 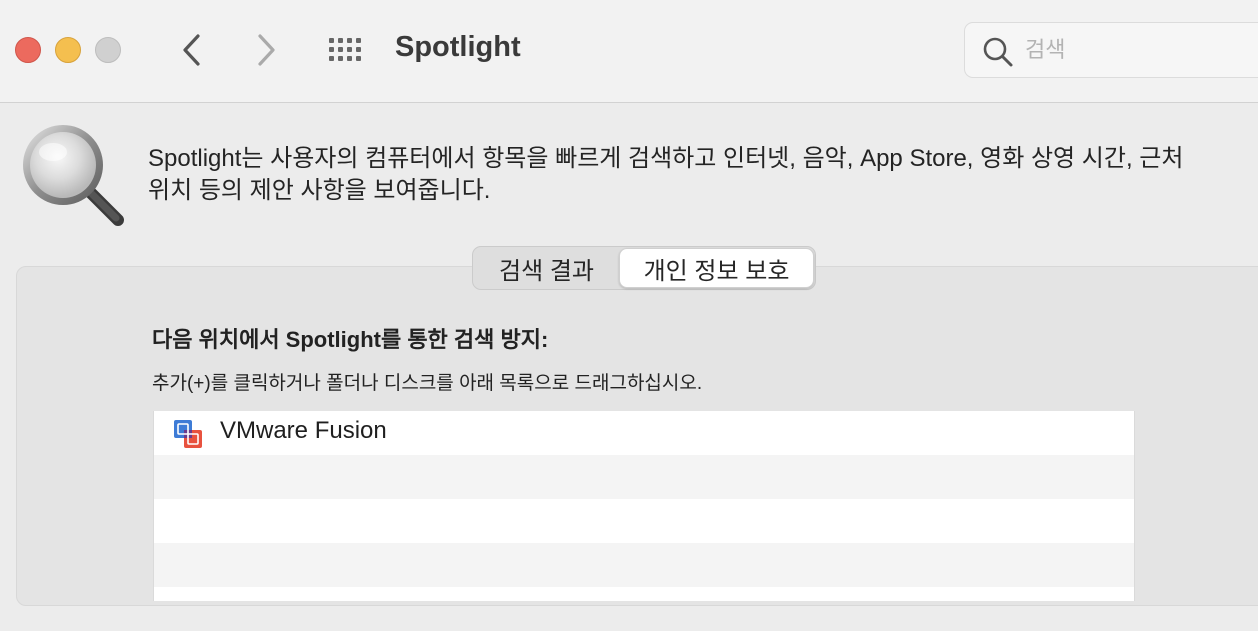 What do you see at coordinates (716, 268) in the screenshot?
I see `tab-privacy: 개인 정보 보호` at bounding box center [716, 268].